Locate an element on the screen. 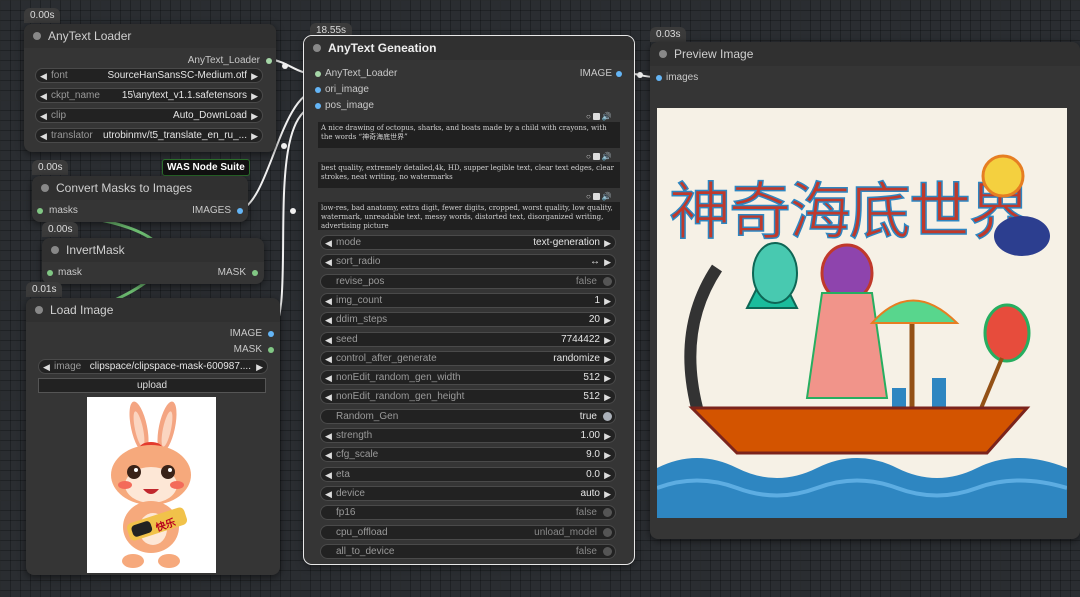 This screenshot has width=1080, height=597. loader-widget-font: ◀ font SourceHanSansSC-Medium.otf ▶ is located at coordinates (149, 75).